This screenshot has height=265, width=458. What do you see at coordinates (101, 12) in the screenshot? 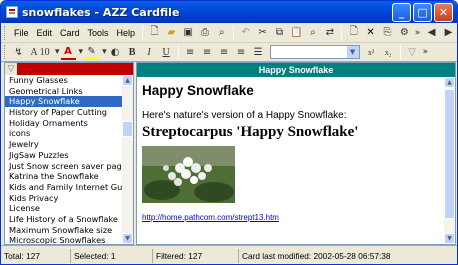
I see `window-title: snowflakes - AZZ Cardfile` at bounding box center [101, 12].